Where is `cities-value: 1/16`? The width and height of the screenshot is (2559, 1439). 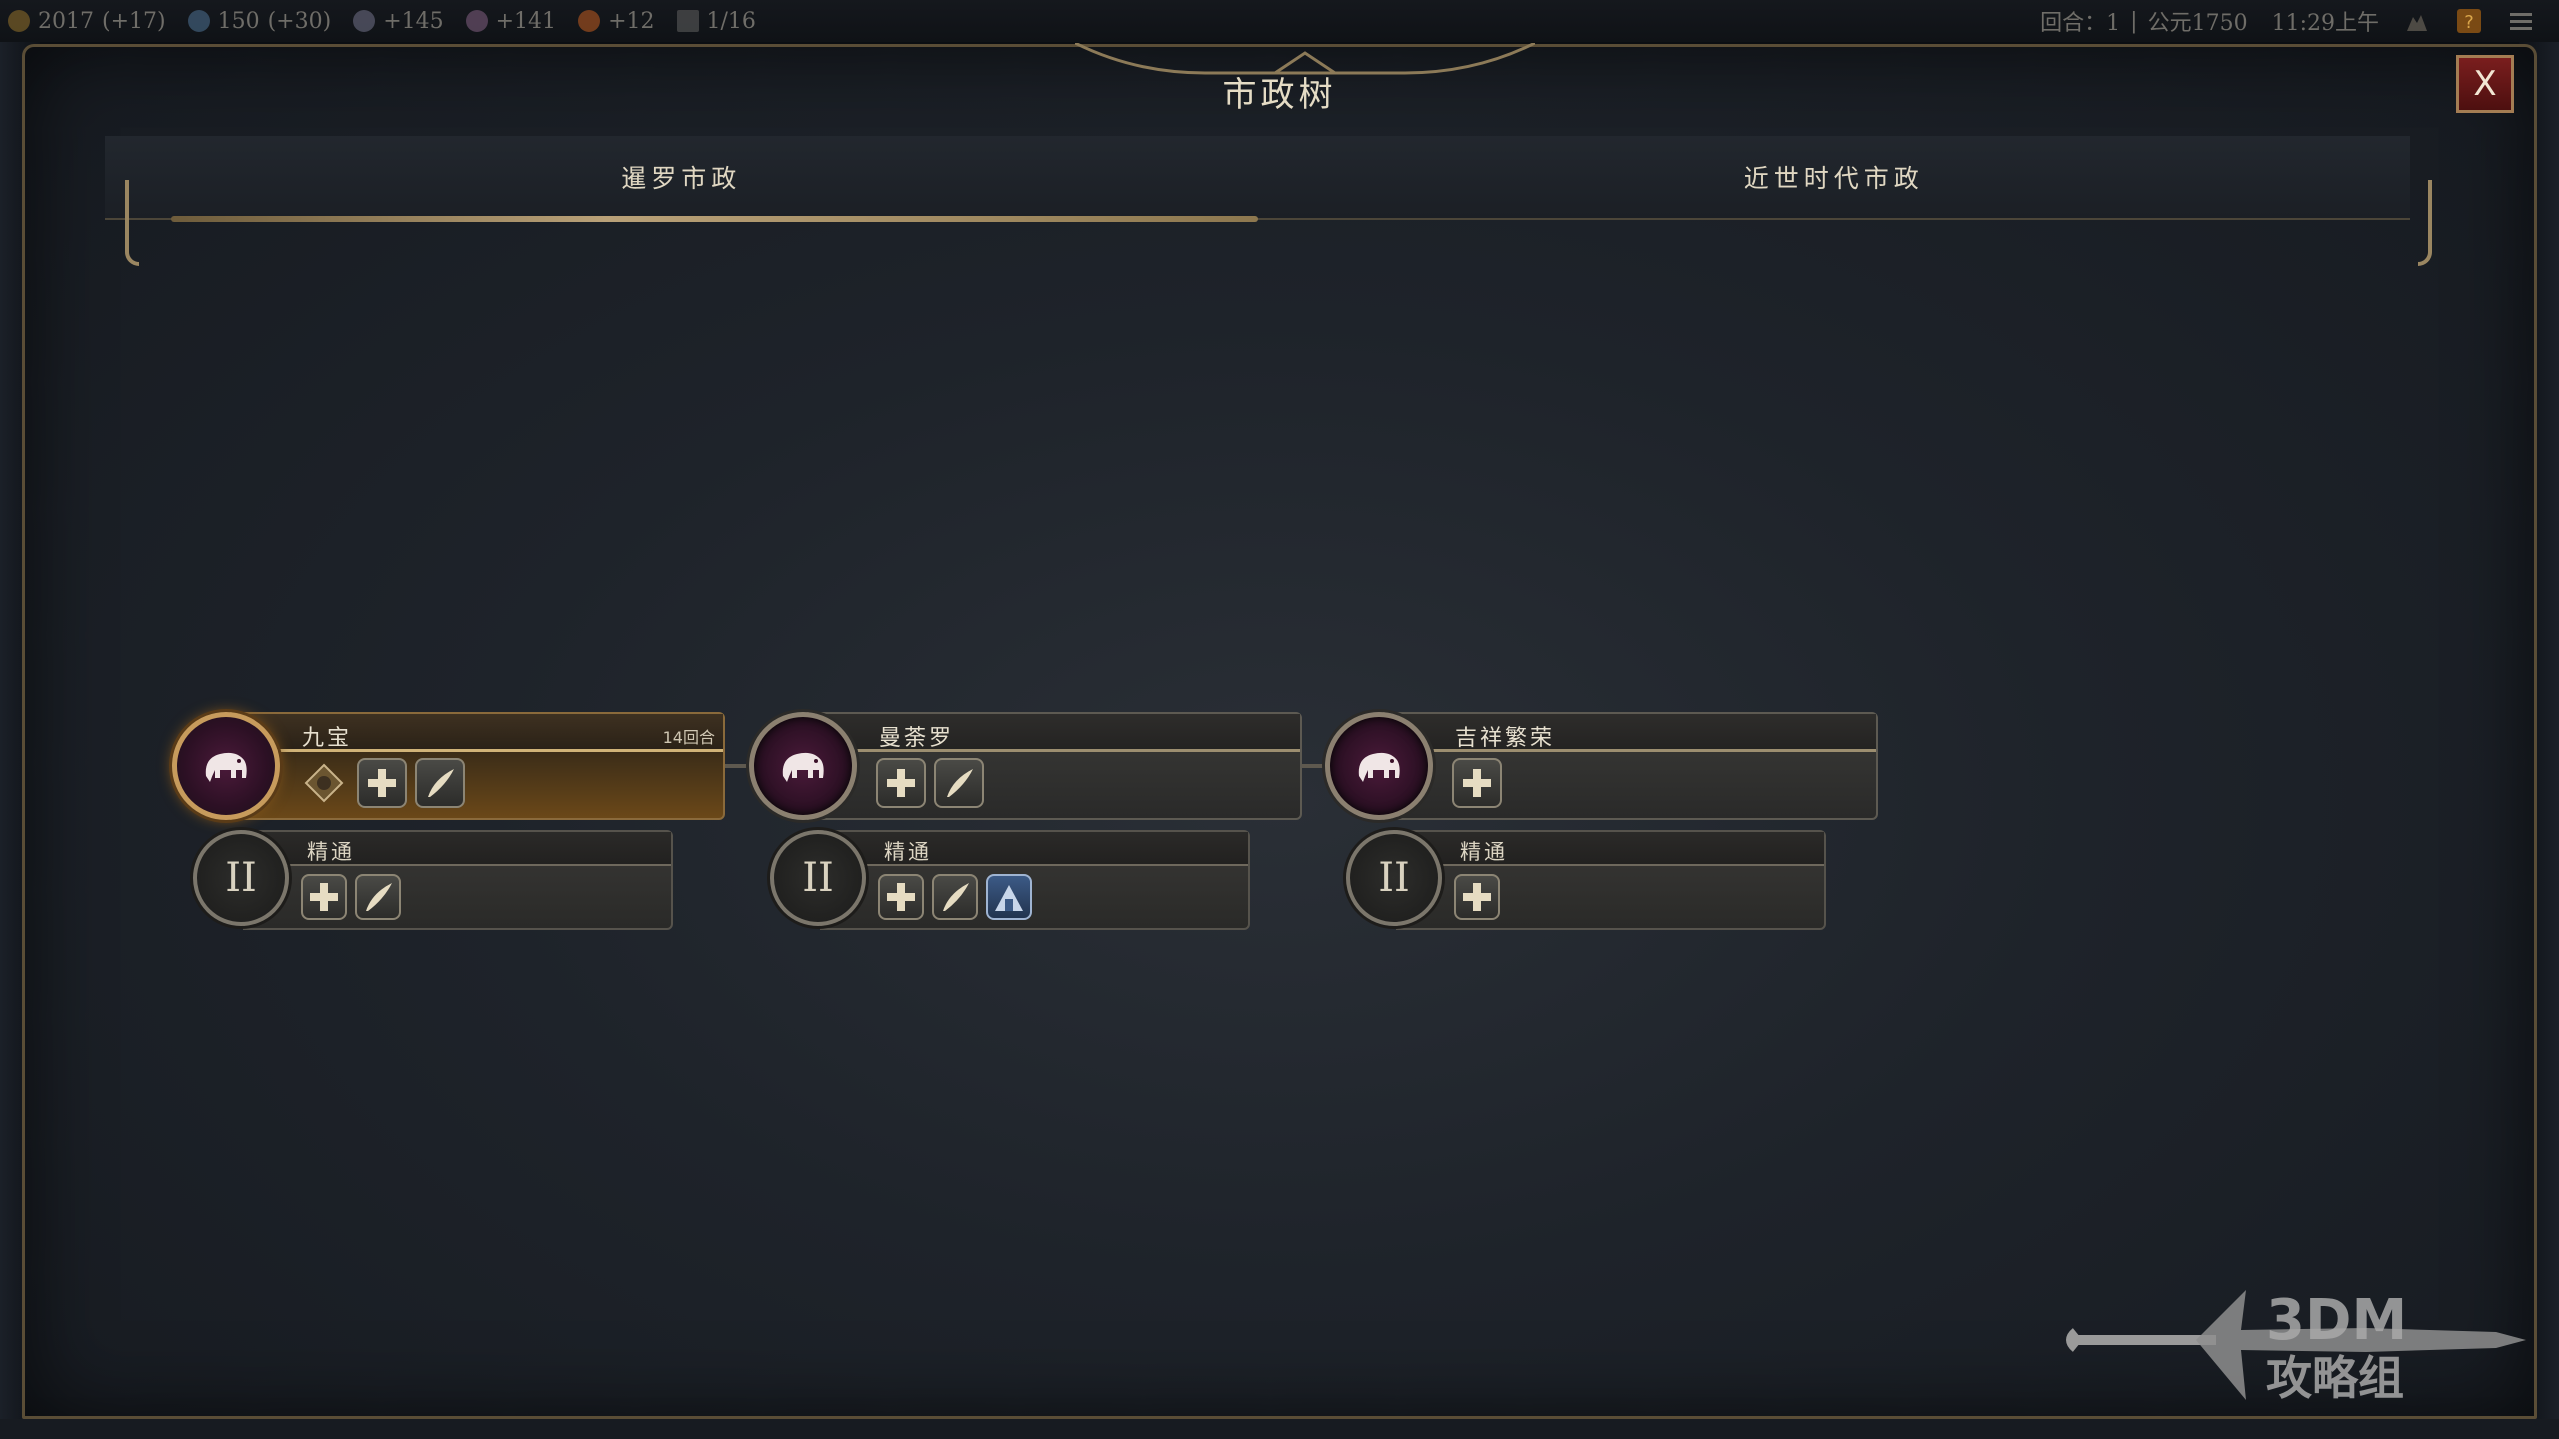
cities-value: 1/16 is located at coordinates (731, 21).